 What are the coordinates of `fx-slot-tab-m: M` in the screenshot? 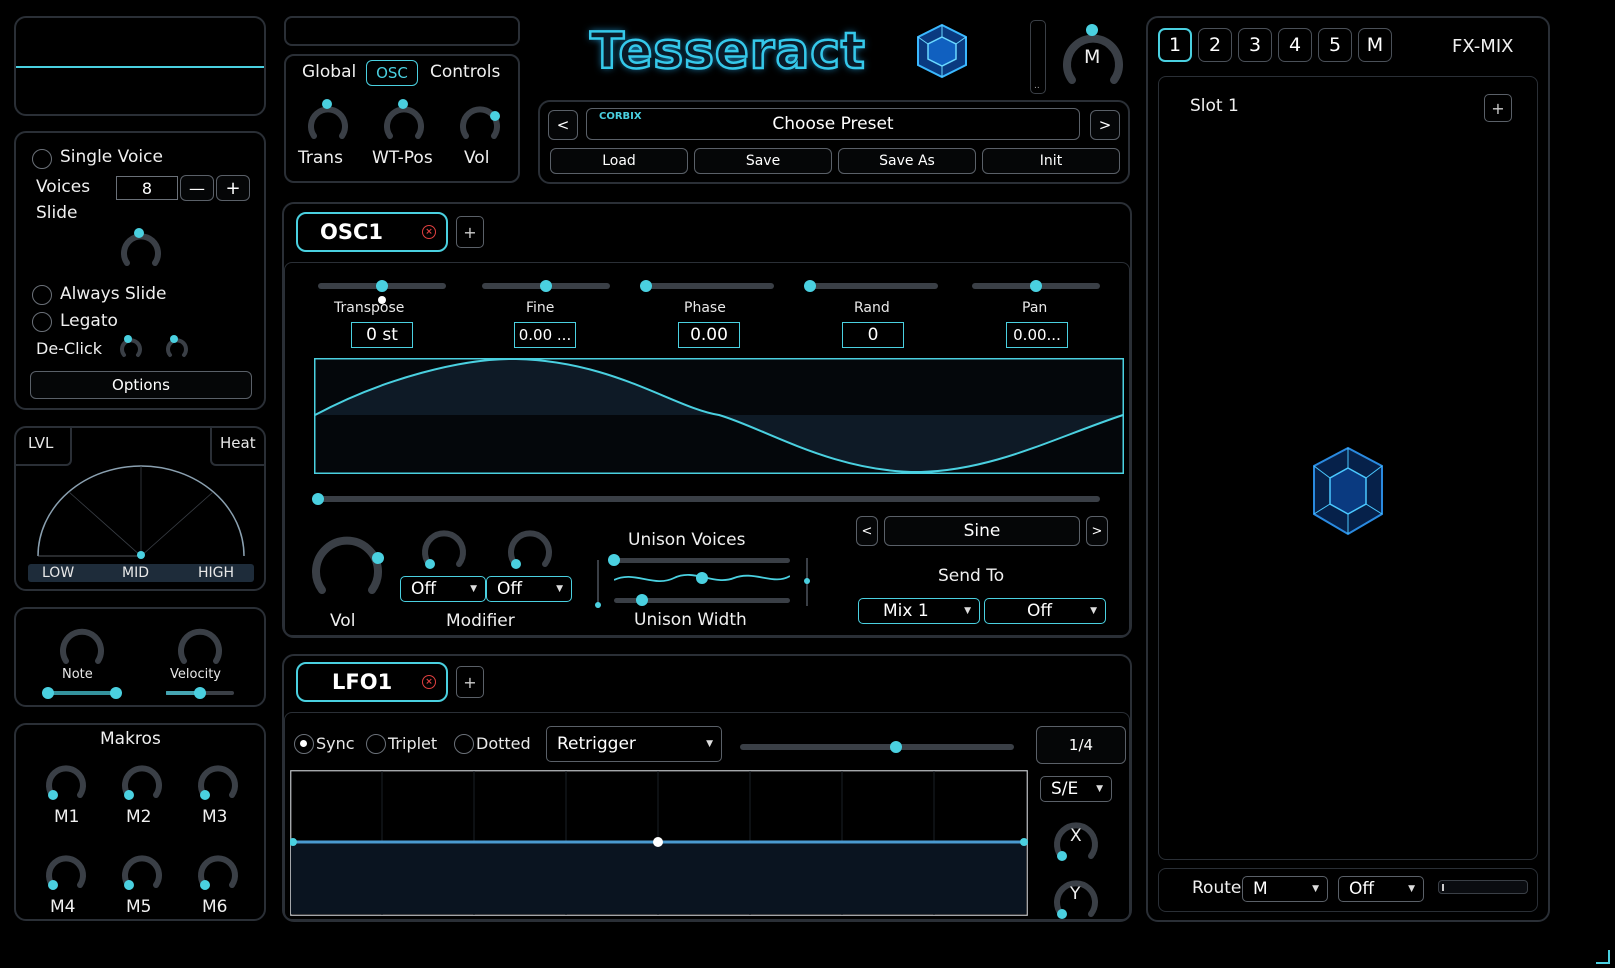 It's located at (1375, 45).